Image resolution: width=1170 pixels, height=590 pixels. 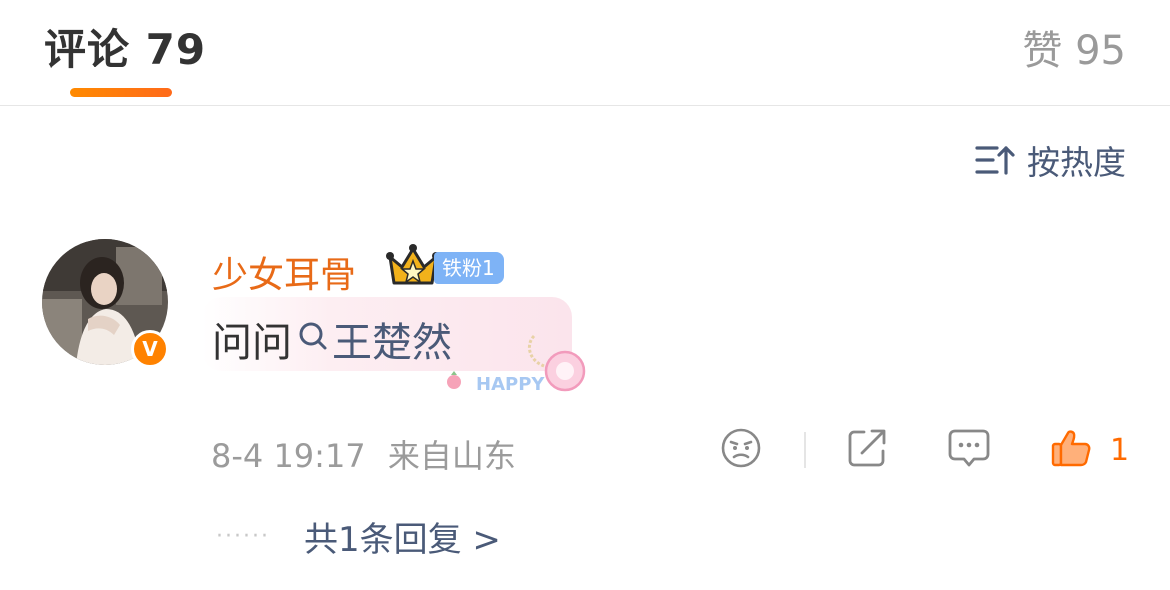 I want to click on sort-label: 按热度, so click(x=1076, y=162).